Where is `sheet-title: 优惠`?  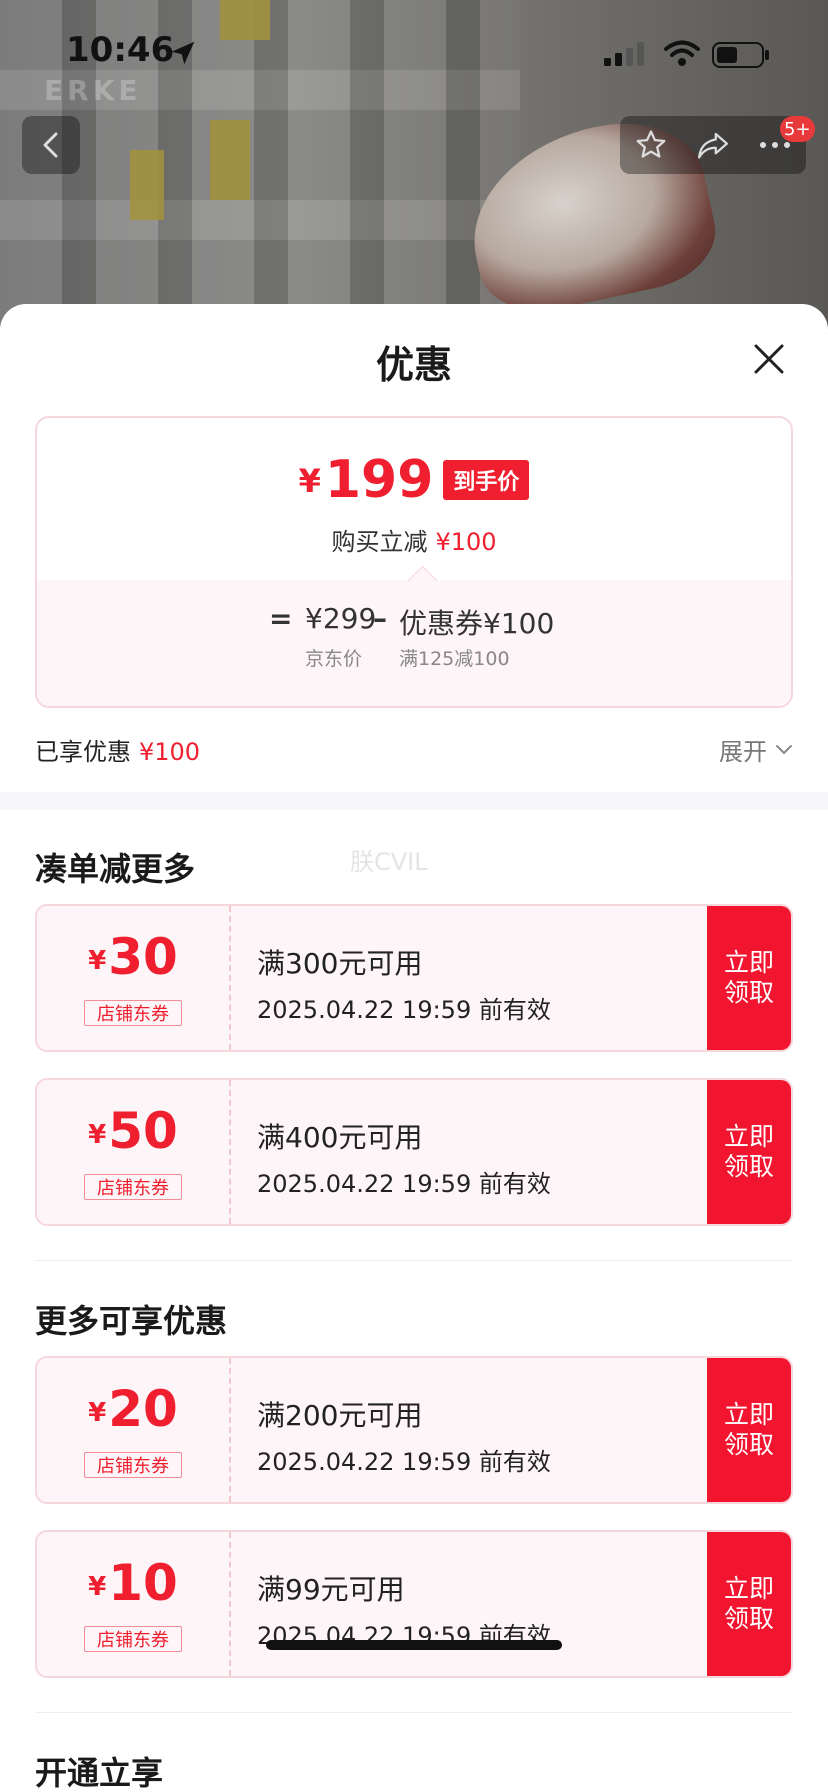 sheet-title: 优惠 is located at coordinates (413, 365).